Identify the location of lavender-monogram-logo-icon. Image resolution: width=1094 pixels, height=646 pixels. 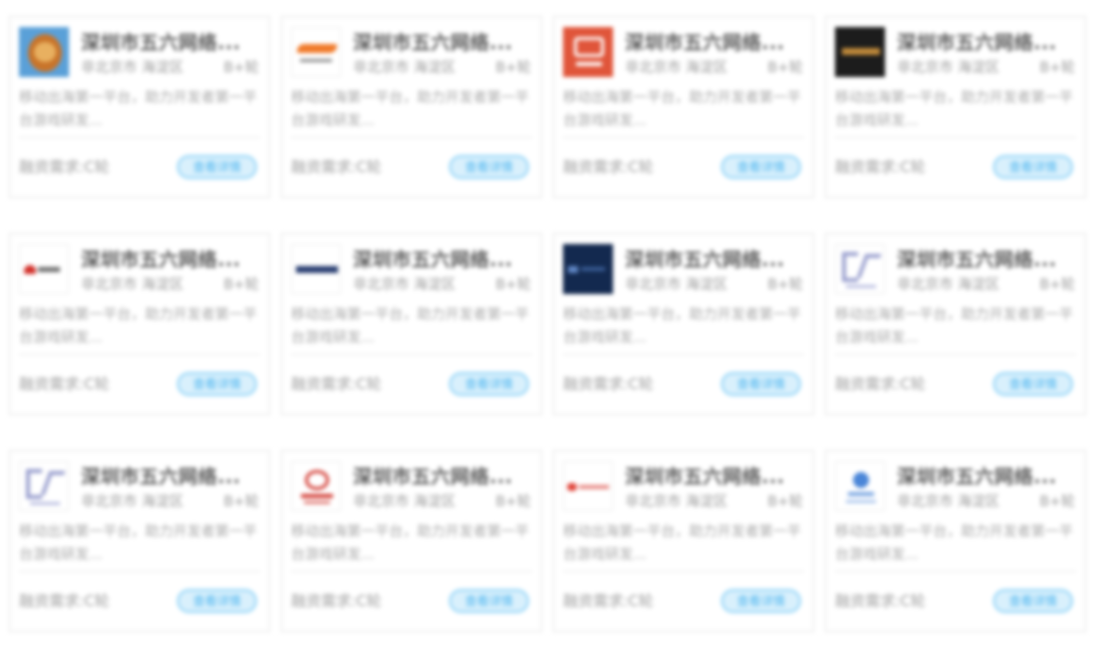
(860, 269).